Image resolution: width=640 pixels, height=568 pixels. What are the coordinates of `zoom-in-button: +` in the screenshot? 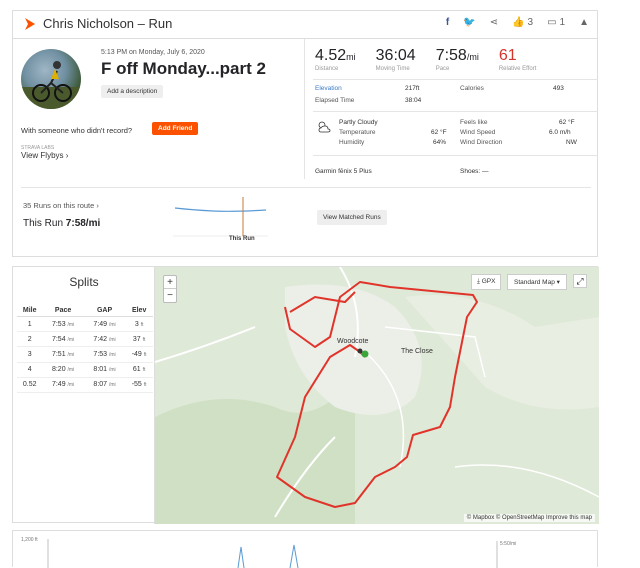 It's located at (170, 282).